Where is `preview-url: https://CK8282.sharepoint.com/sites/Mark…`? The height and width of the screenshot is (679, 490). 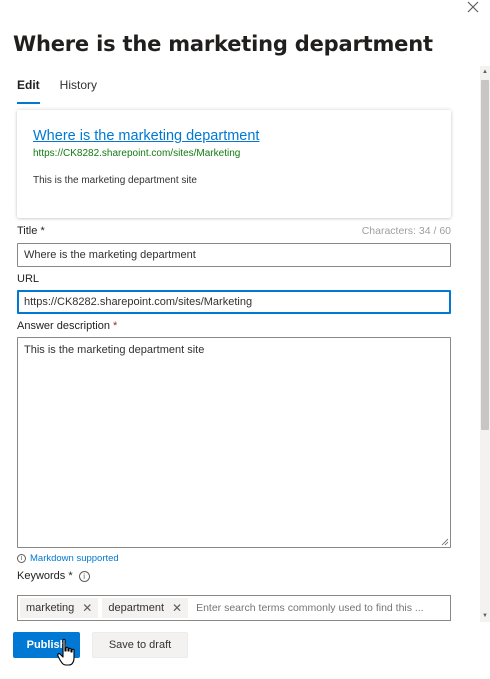
preview-url: https://CK8282.sharepoint.com/sites/Mark… is located at coordinates (137, 153).